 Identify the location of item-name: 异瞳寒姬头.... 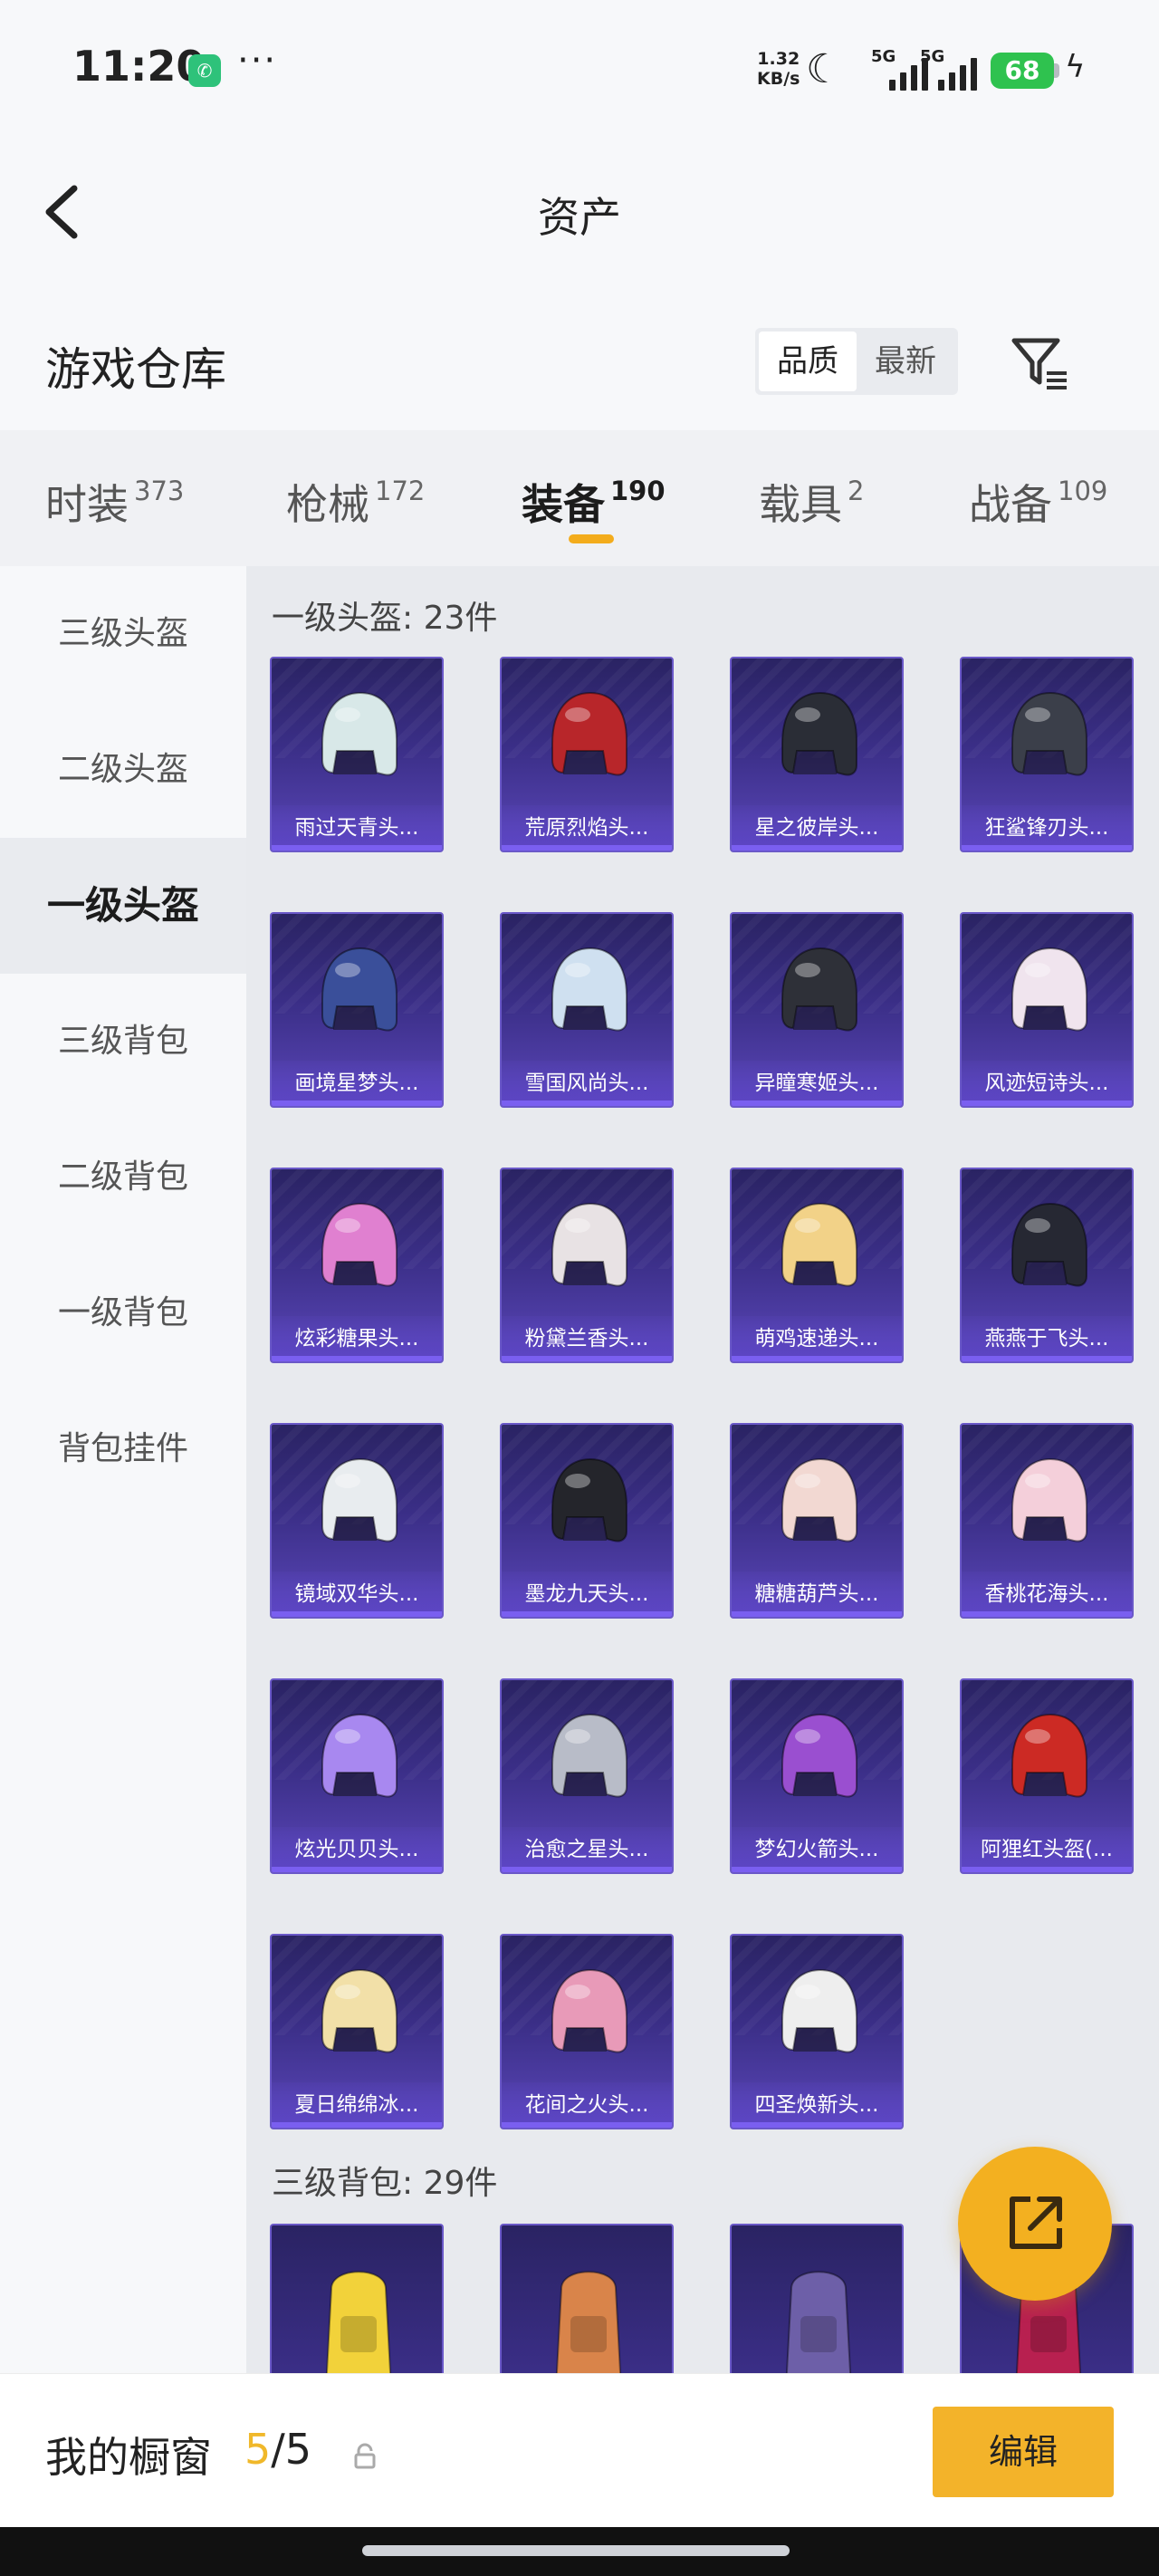
(817, 1083).